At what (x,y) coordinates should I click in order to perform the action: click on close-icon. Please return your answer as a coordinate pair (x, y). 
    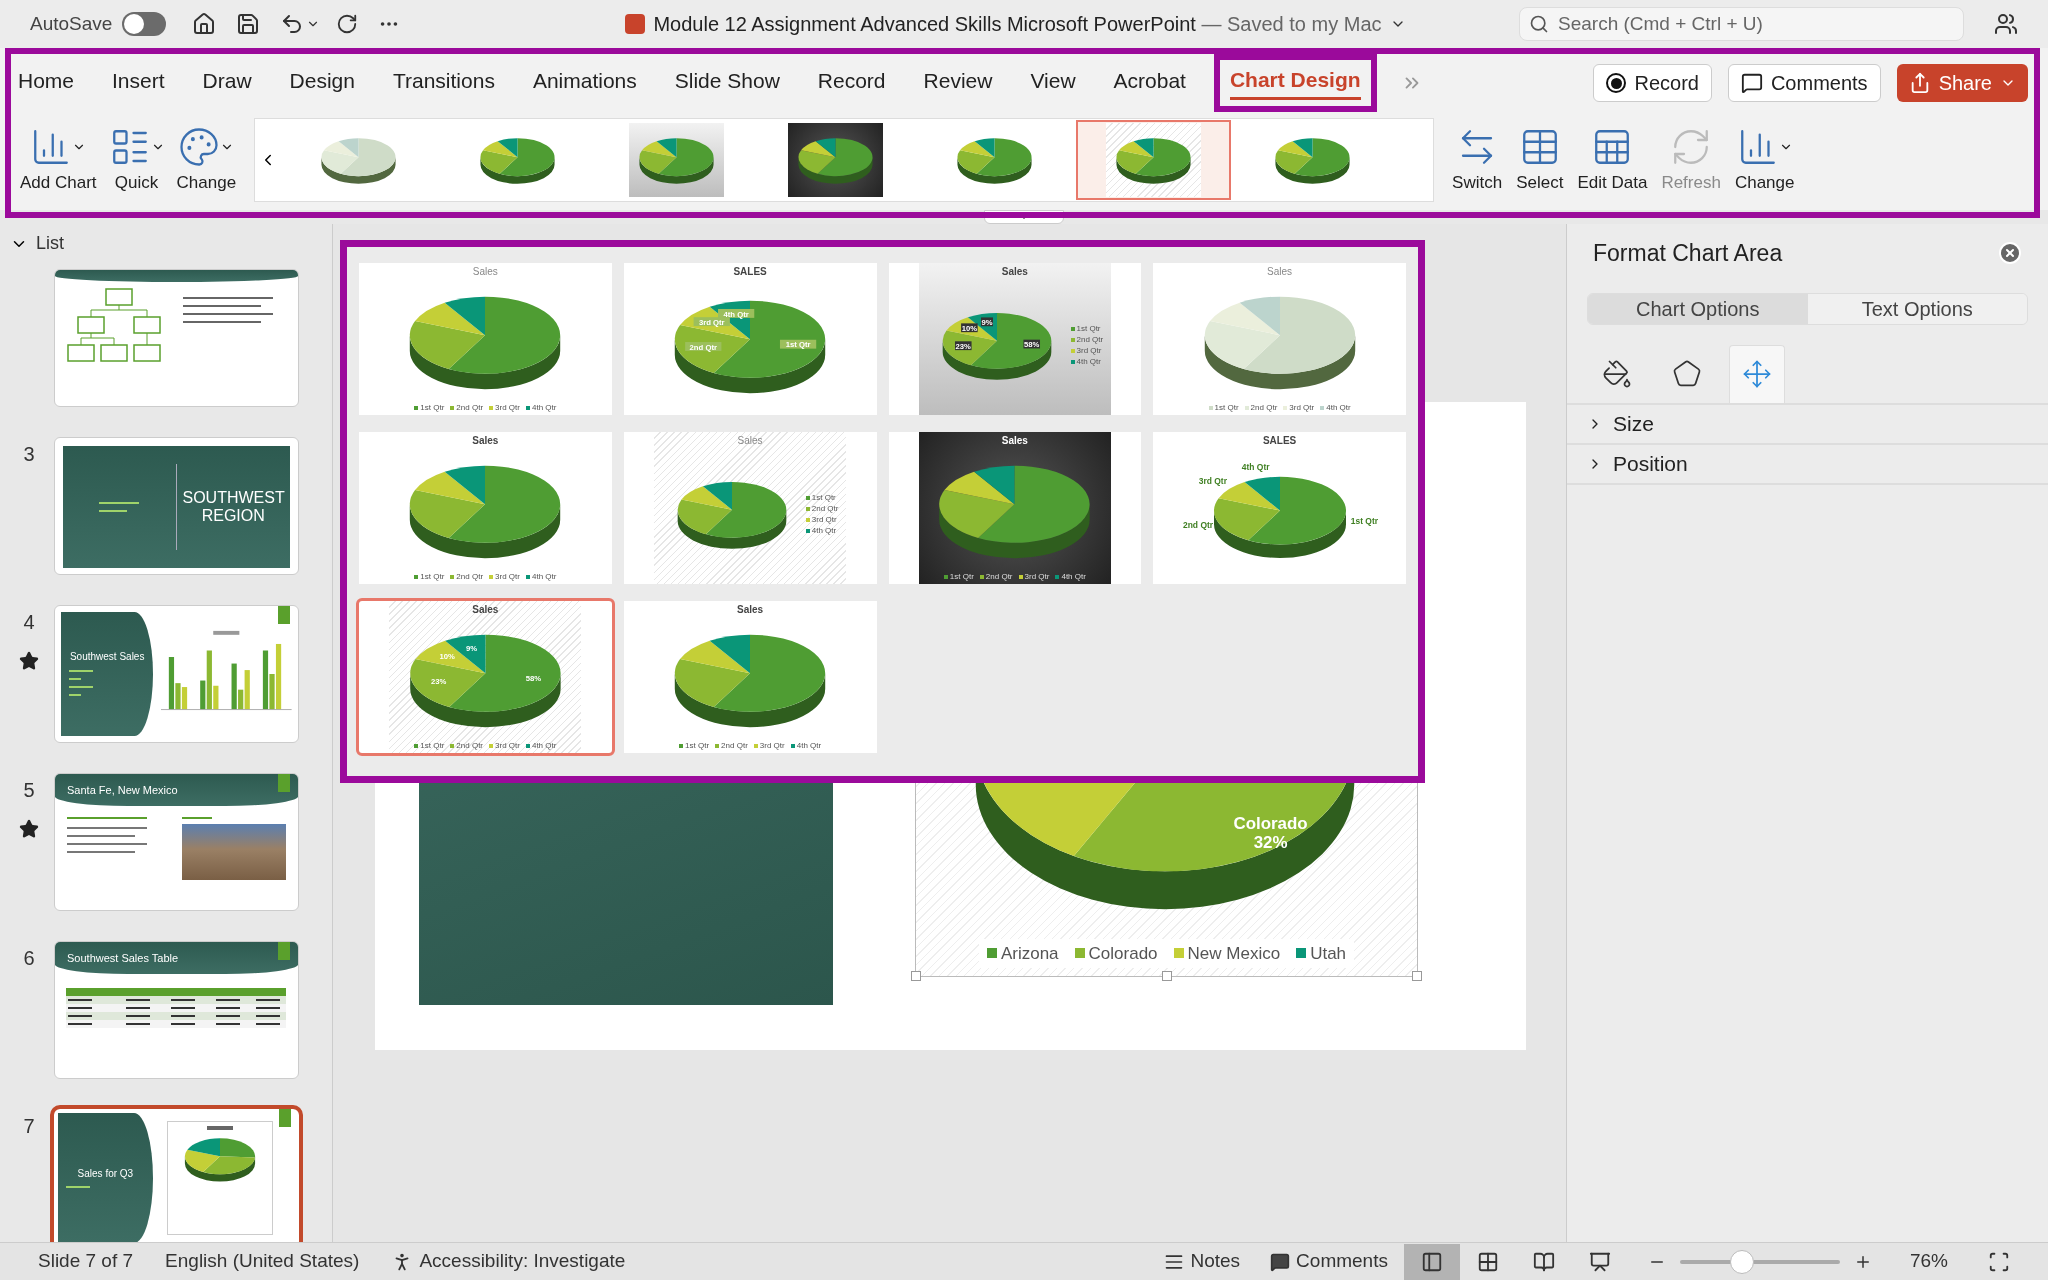
    Looking at the image, I should click on (2010, 253).